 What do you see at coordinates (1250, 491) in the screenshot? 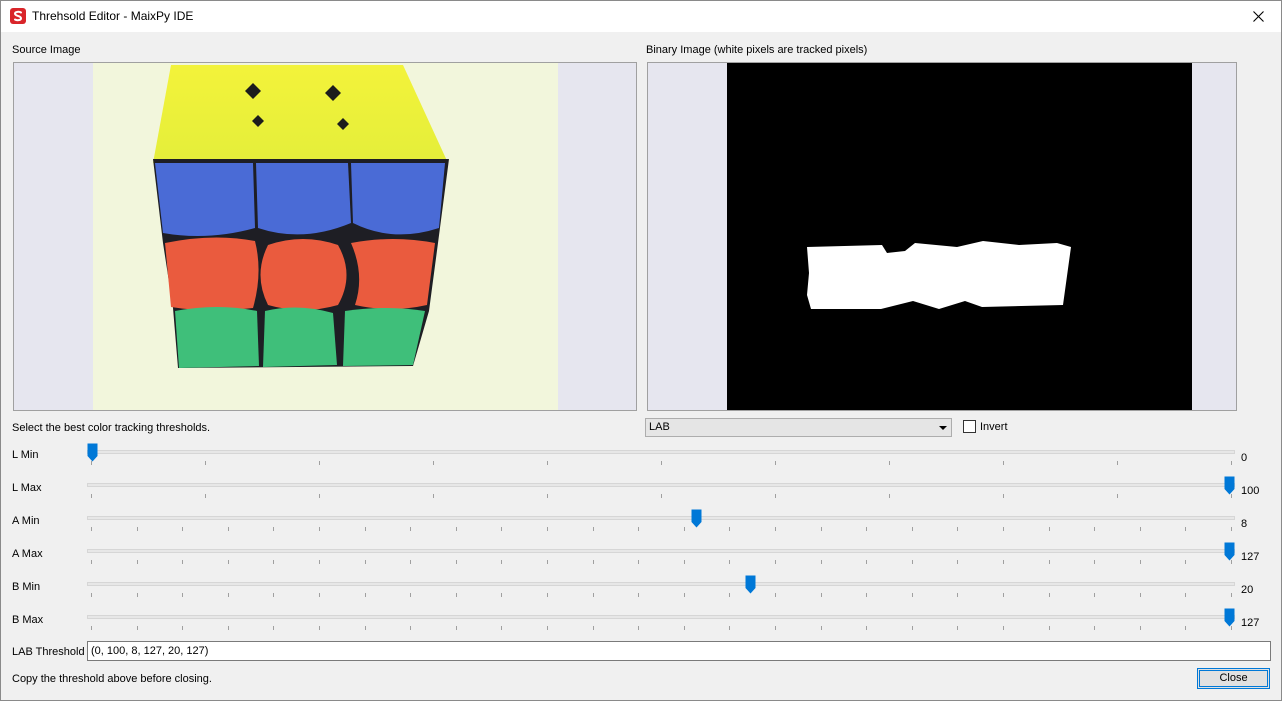
I see `slider-value: 100` at bounding box center [1250, 491].